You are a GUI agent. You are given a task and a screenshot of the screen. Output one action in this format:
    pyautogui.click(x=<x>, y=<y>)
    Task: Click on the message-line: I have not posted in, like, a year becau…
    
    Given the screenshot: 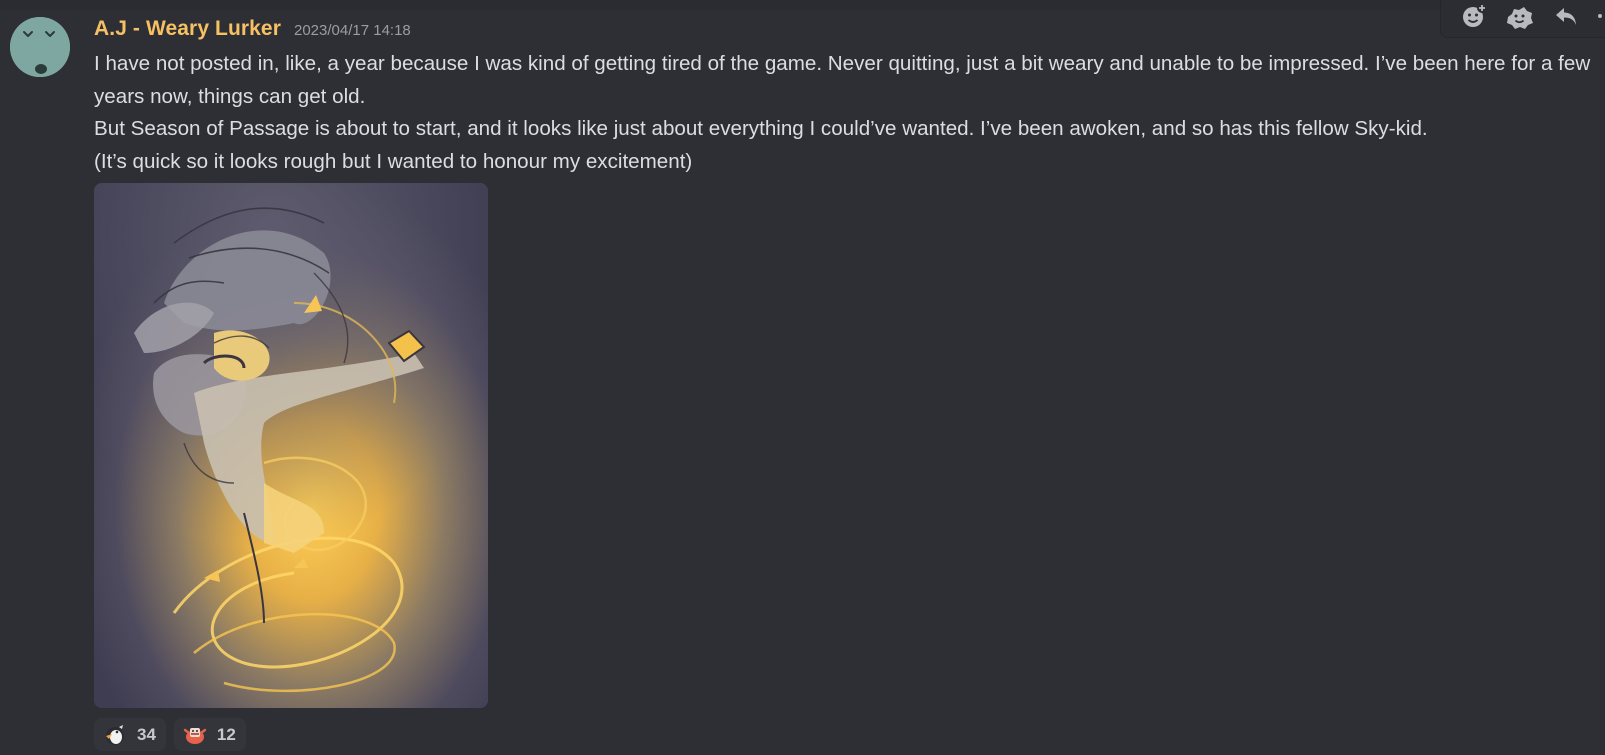 What is the action you would take?
    pyautogui.click(x=842, y=80)
    